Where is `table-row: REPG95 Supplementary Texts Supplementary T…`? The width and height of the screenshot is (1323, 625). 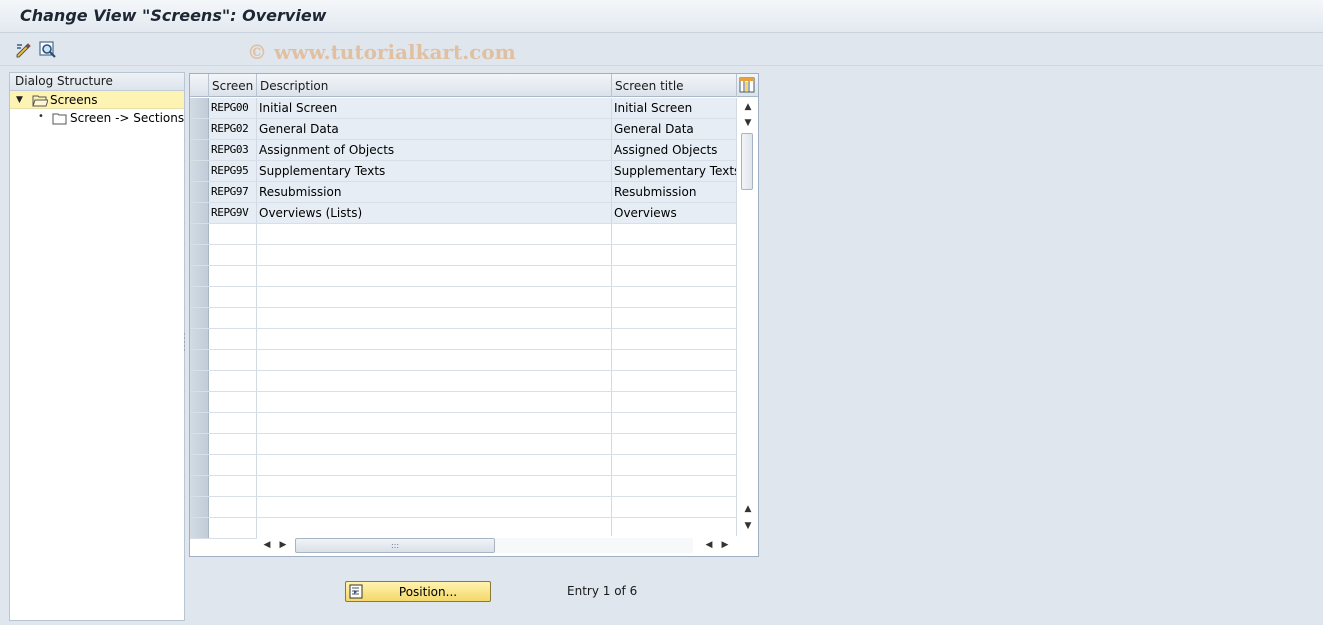
table-row: REPG95 Supplementary Texts Supplementary T… is located at coordinates (463, 171).